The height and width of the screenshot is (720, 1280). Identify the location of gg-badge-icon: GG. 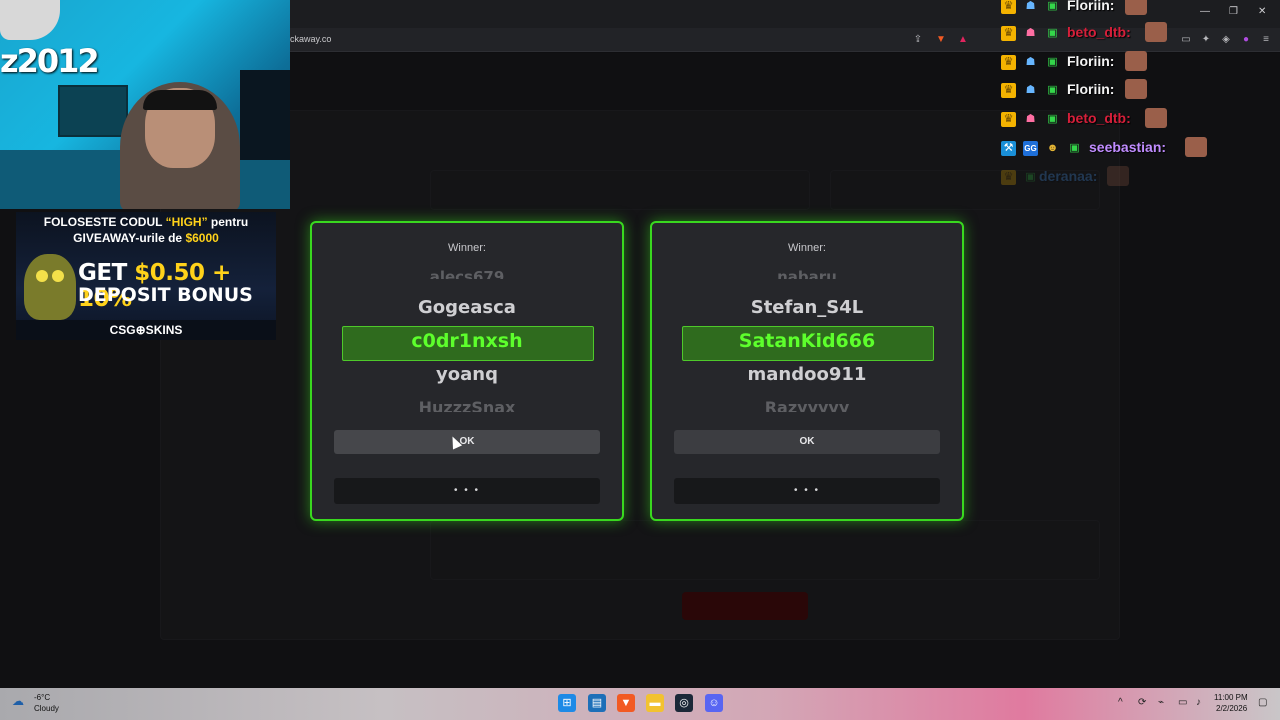
(1030, 148).